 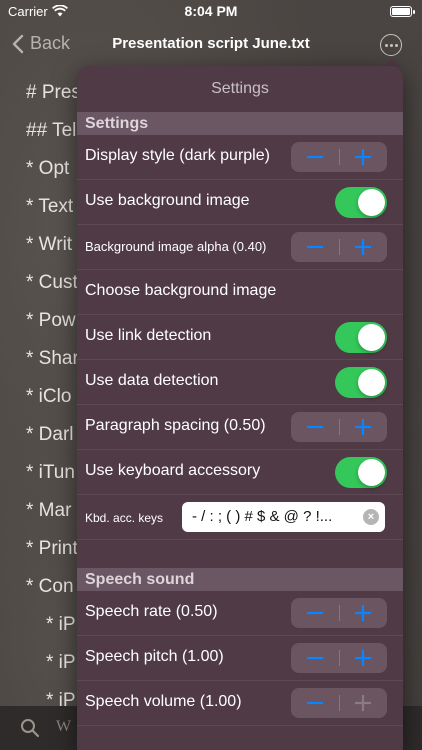 I want to click on clock: 8:04 PM, so click(x=211, y=11).